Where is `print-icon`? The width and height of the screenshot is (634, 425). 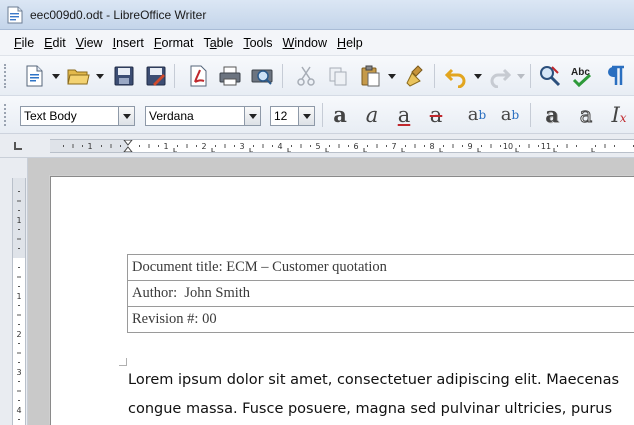 print-icon is located at coordinates (230, 76).